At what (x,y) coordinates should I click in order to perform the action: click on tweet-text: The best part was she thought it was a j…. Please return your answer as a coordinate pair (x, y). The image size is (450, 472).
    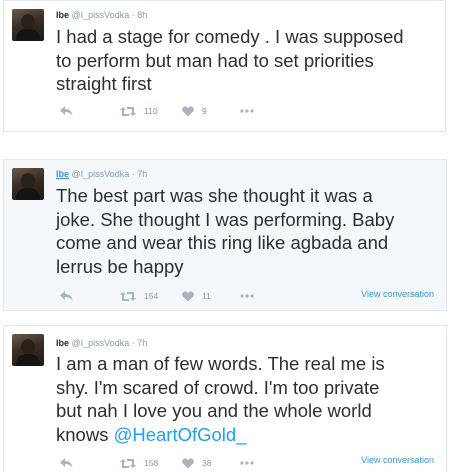
    Looking at the image, I should click on (225, 231).